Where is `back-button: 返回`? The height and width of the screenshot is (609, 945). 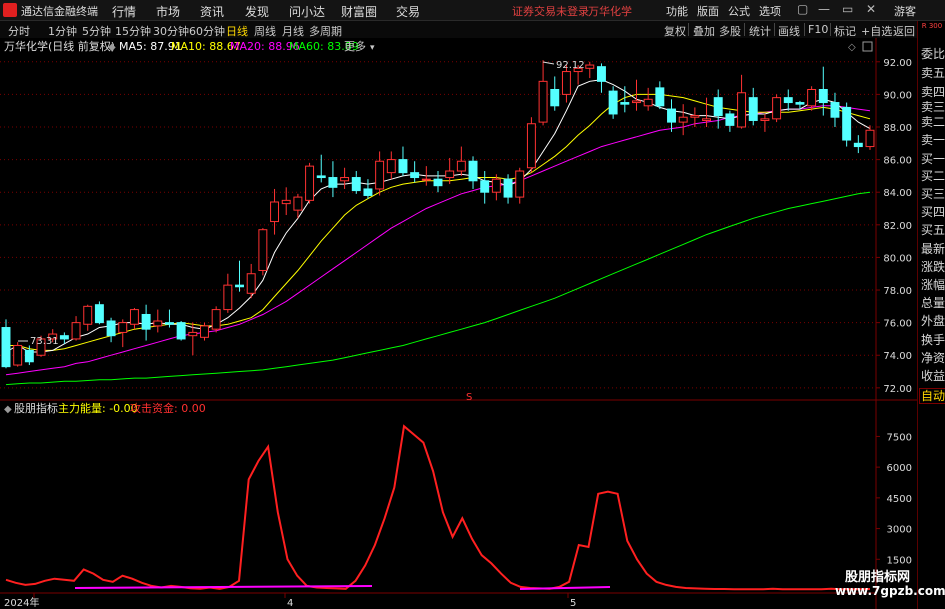
back-button: 返回 is located at coordinates (904, 31).